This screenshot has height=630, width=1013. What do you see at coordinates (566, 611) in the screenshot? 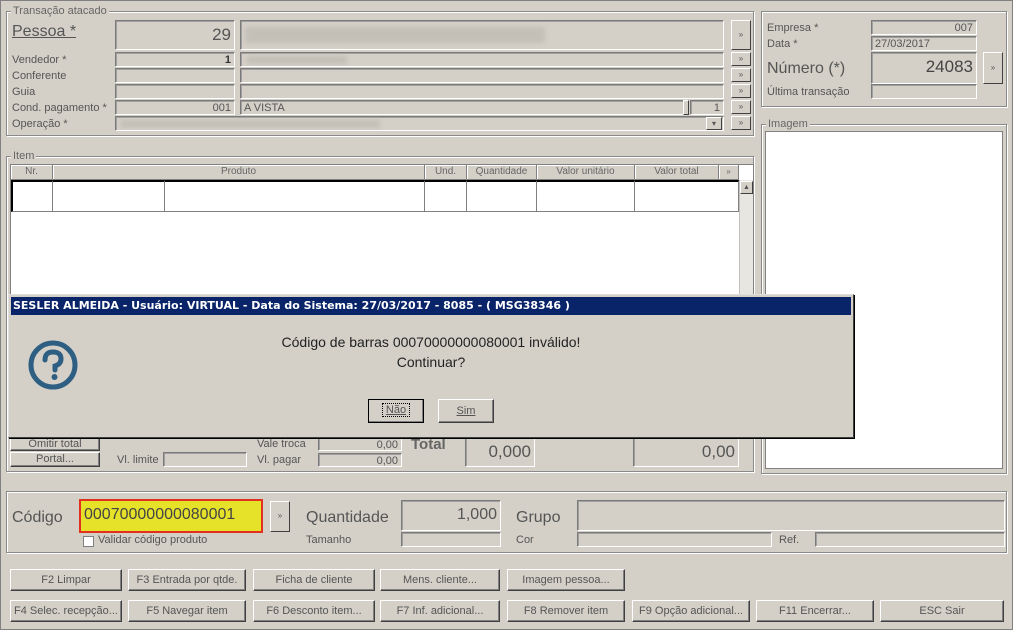
I see `f8-remover-item-button: F8 Remover item` at bounding box center [566, 611].